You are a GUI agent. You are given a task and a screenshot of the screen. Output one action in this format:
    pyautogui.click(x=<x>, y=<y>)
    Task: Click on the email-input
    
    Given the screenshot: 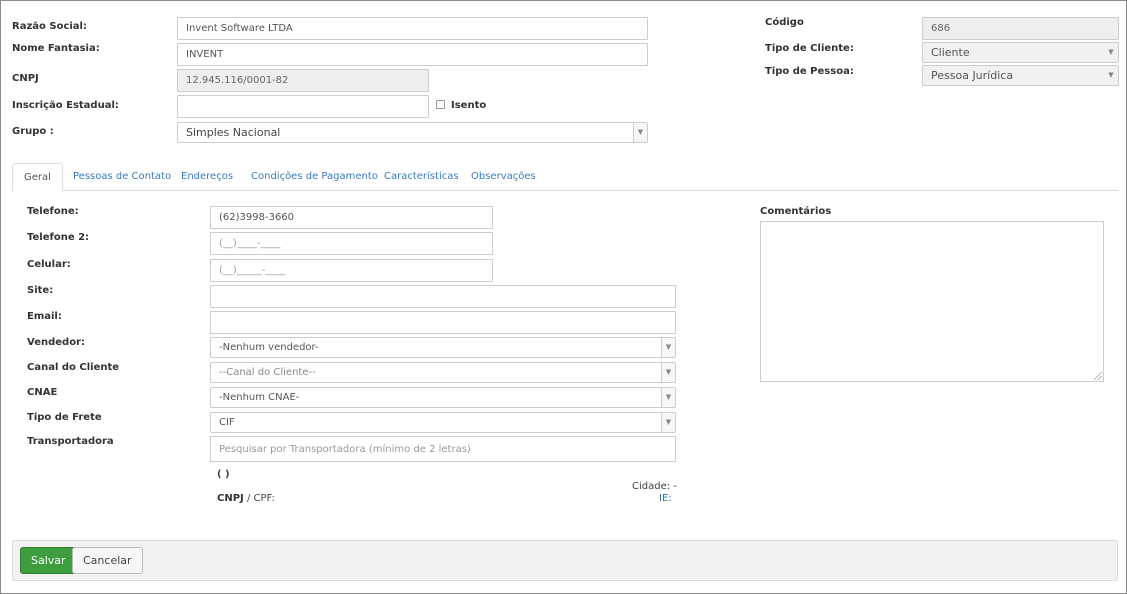 What is the action you would take?
    pyautogui.click(x=443, y=322)
    